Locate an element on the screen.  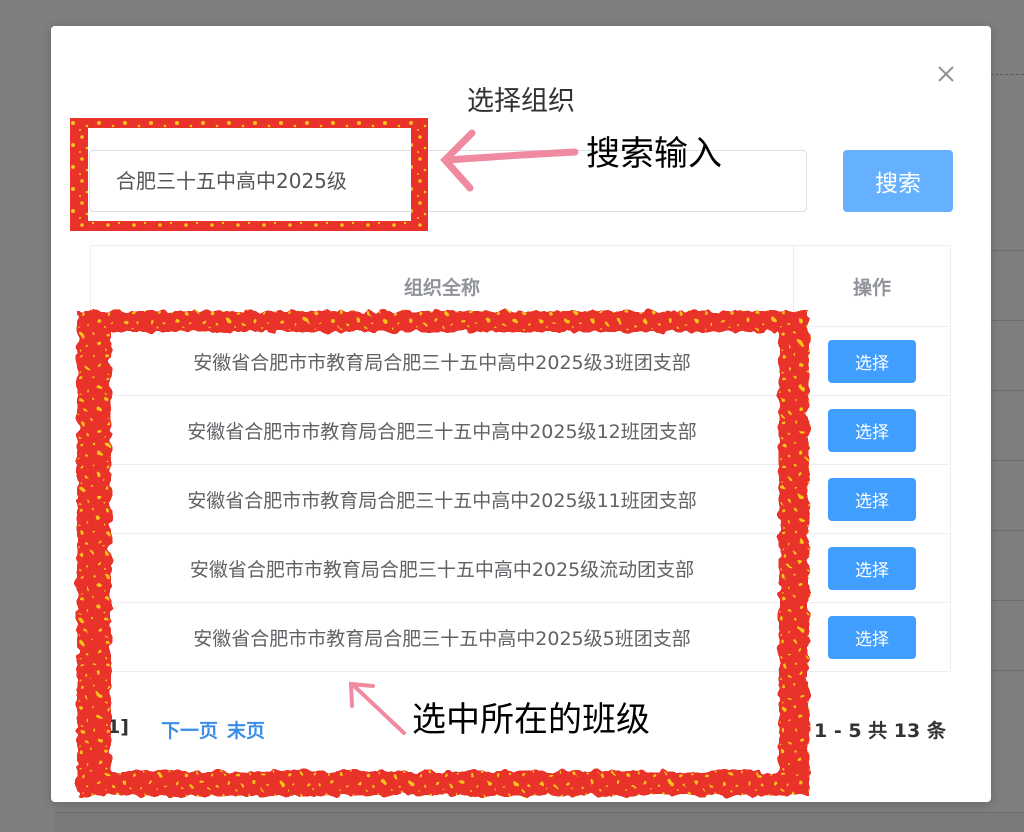
background-page-footer is located at coordinates (539, 822).